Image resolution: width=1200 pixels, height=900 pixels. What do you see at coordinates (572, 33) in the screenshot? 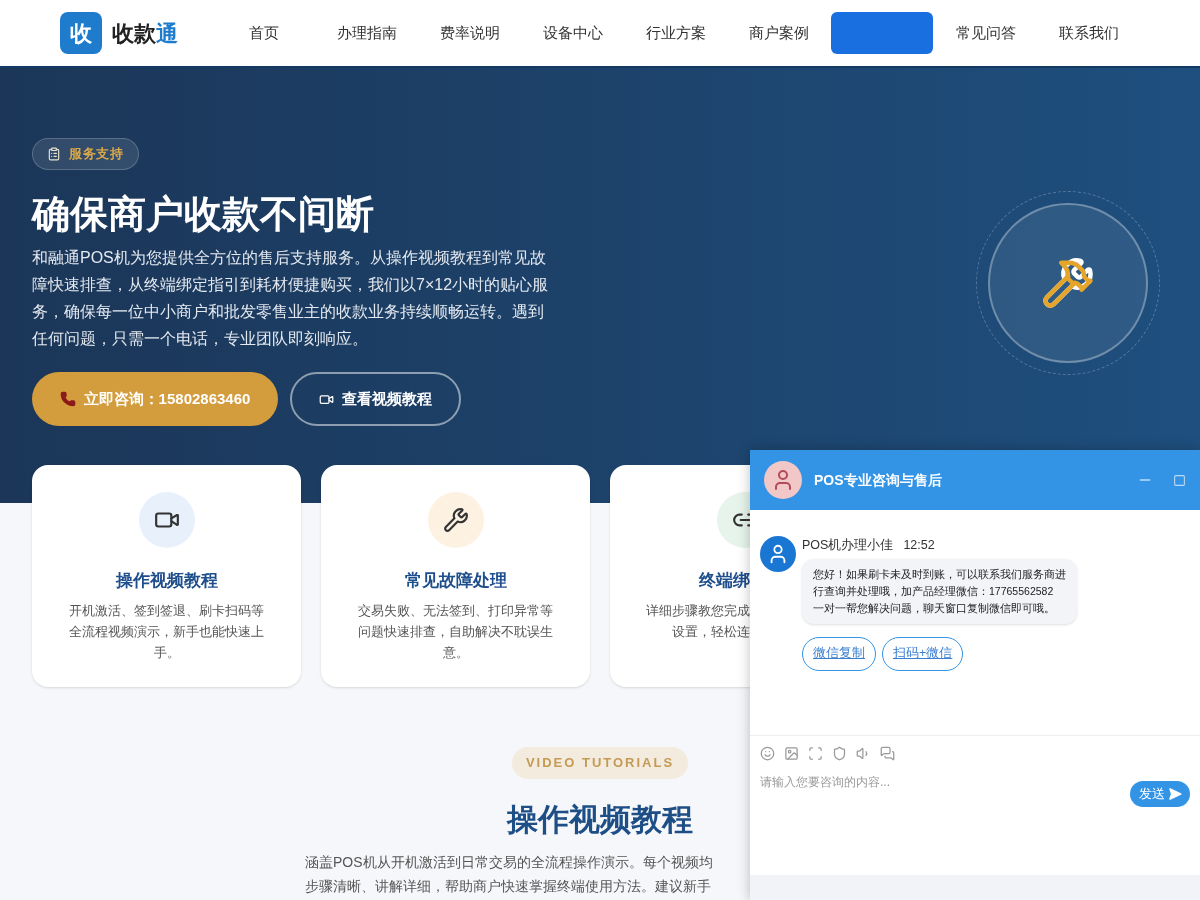
I see `nav-link: 设备中心` at bounding box center [572, 33].